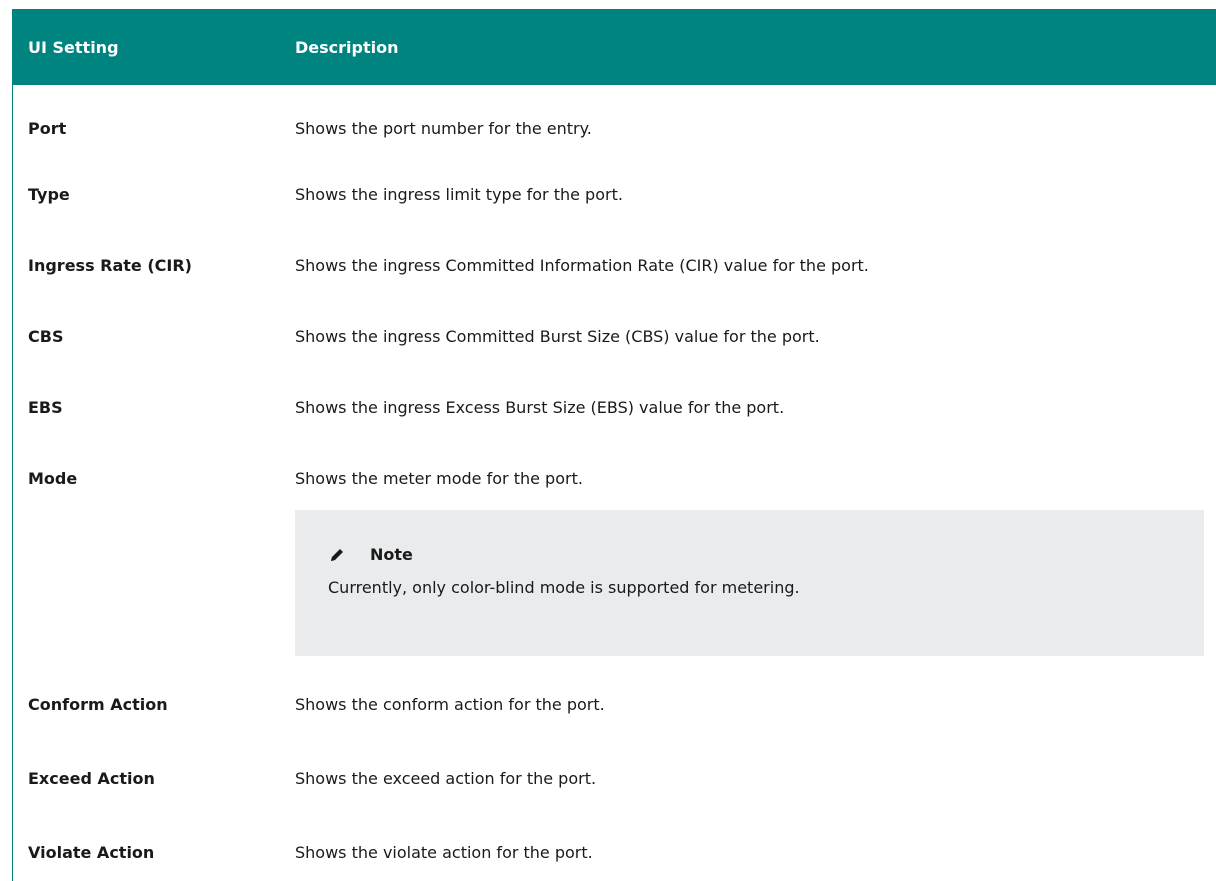 Image resolution: width=1216 pixels, height=881 pixels. I want to click on setting-name: Mode, so click(53, 478).